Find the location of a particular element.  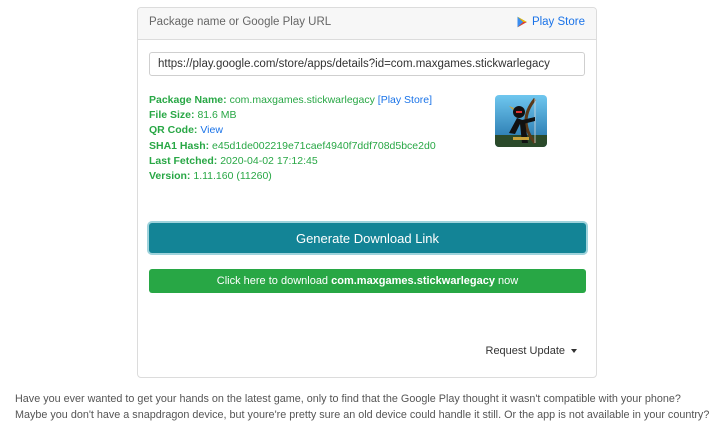

download-button-prefix: Click here to download is located at coordinates (274, 281).